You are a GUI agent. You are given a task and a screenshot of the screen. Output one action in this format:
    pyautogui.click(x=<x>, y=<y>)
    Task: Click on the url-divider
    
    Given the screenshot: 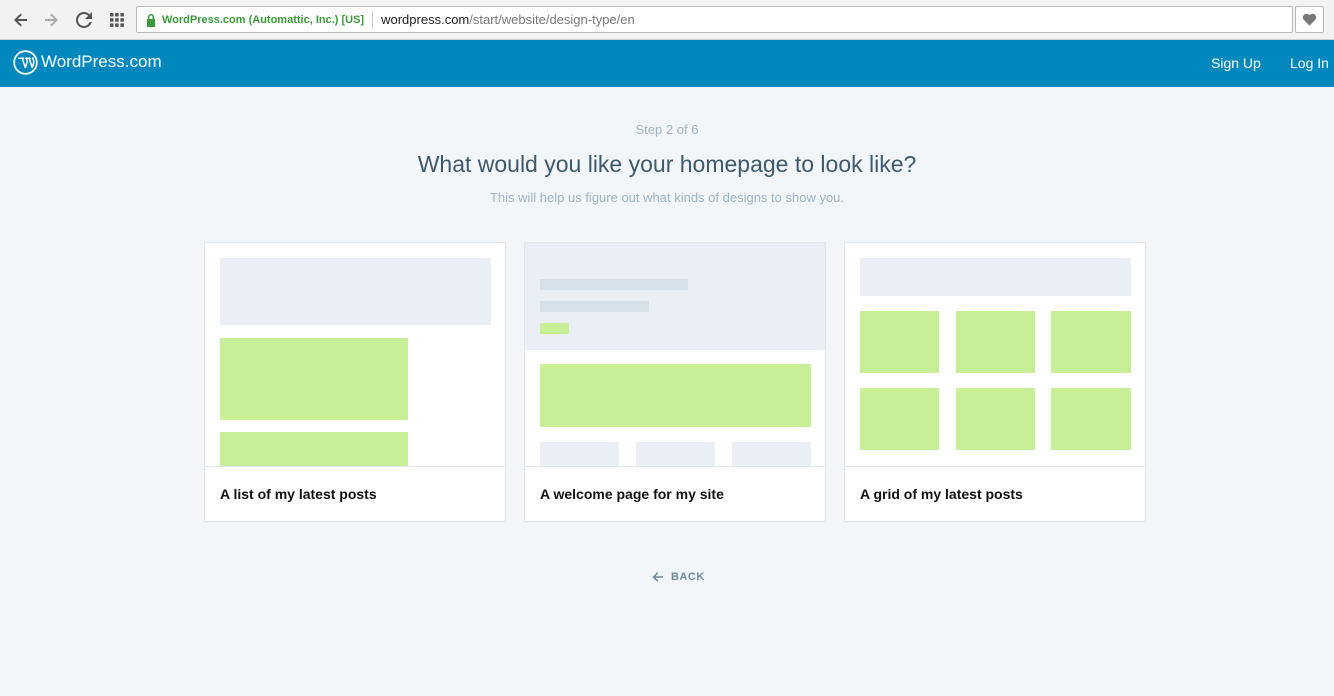 What is the action you would take?
    pyautogui.click(x=373, y=19)
    